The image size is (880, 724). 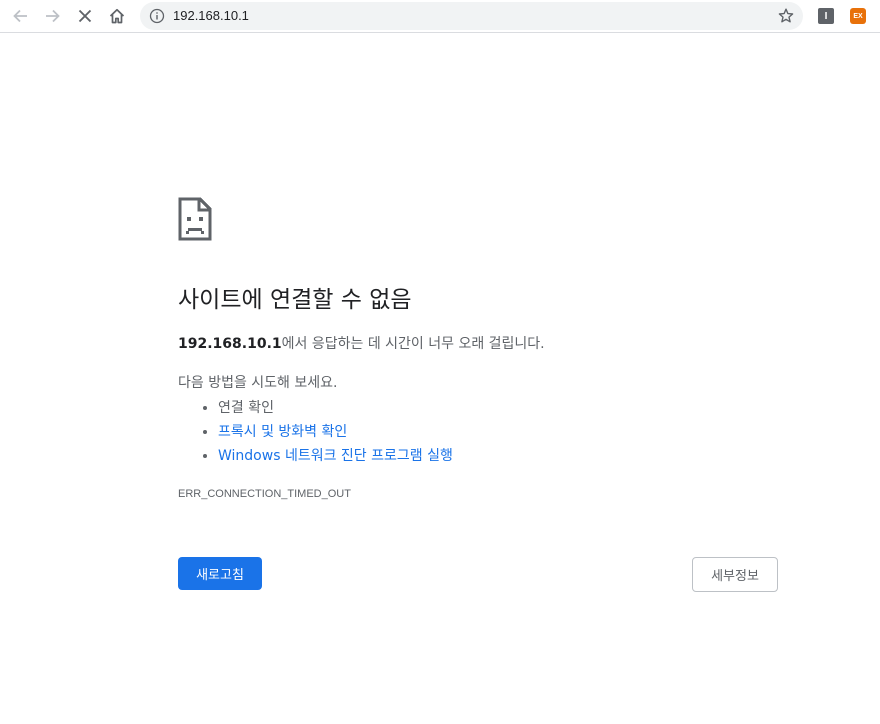 What do you see at coordinates (335, 408) in the screenshot?
I see `suggestion-check-connection: 연결 확인` at bounding box center [335, 408].